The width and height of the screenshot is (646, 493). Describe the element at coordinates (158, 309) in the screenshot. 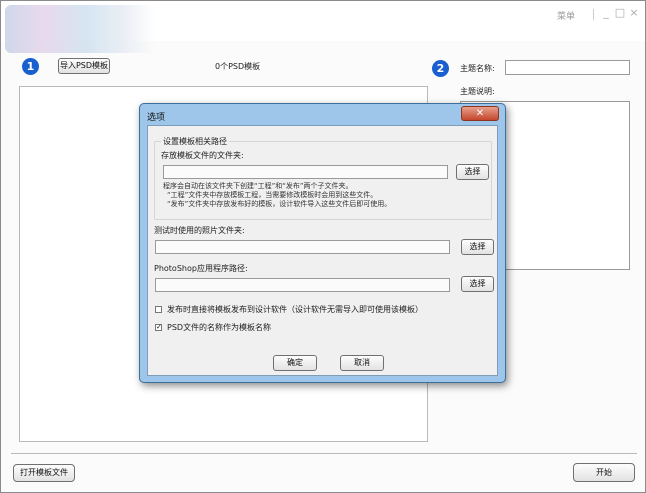

I see `publish-direct-checkbox` at that location.